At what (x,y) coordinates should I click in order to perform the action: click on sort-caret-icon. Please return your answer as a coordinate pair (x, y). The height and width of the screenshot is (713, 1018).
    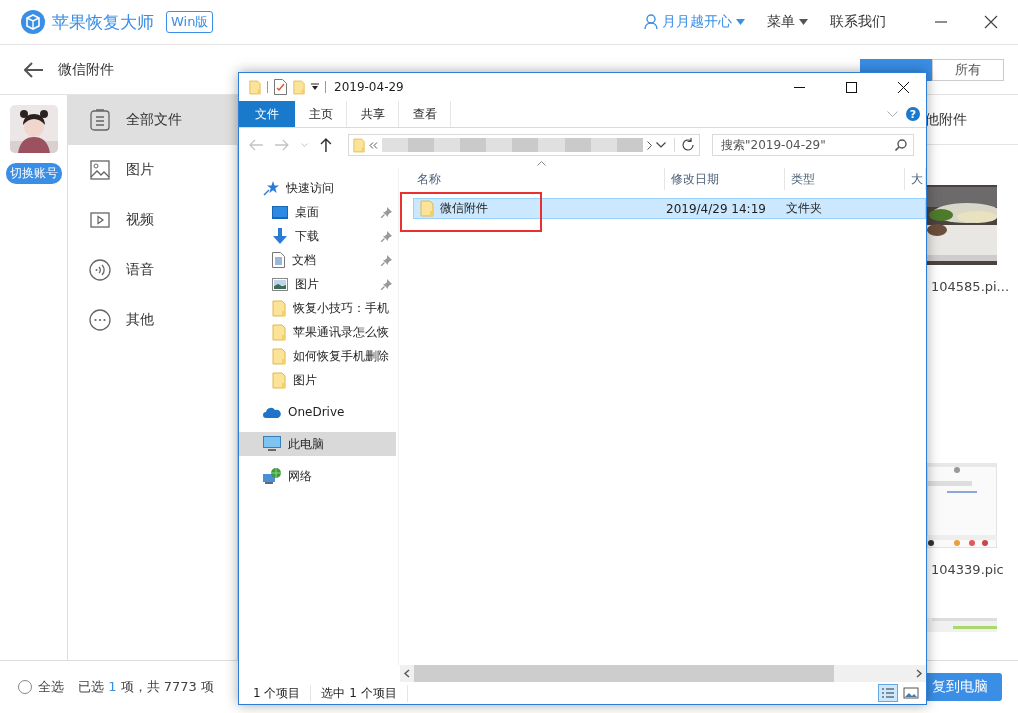
    Looking at the image, I should click on (541, 163).